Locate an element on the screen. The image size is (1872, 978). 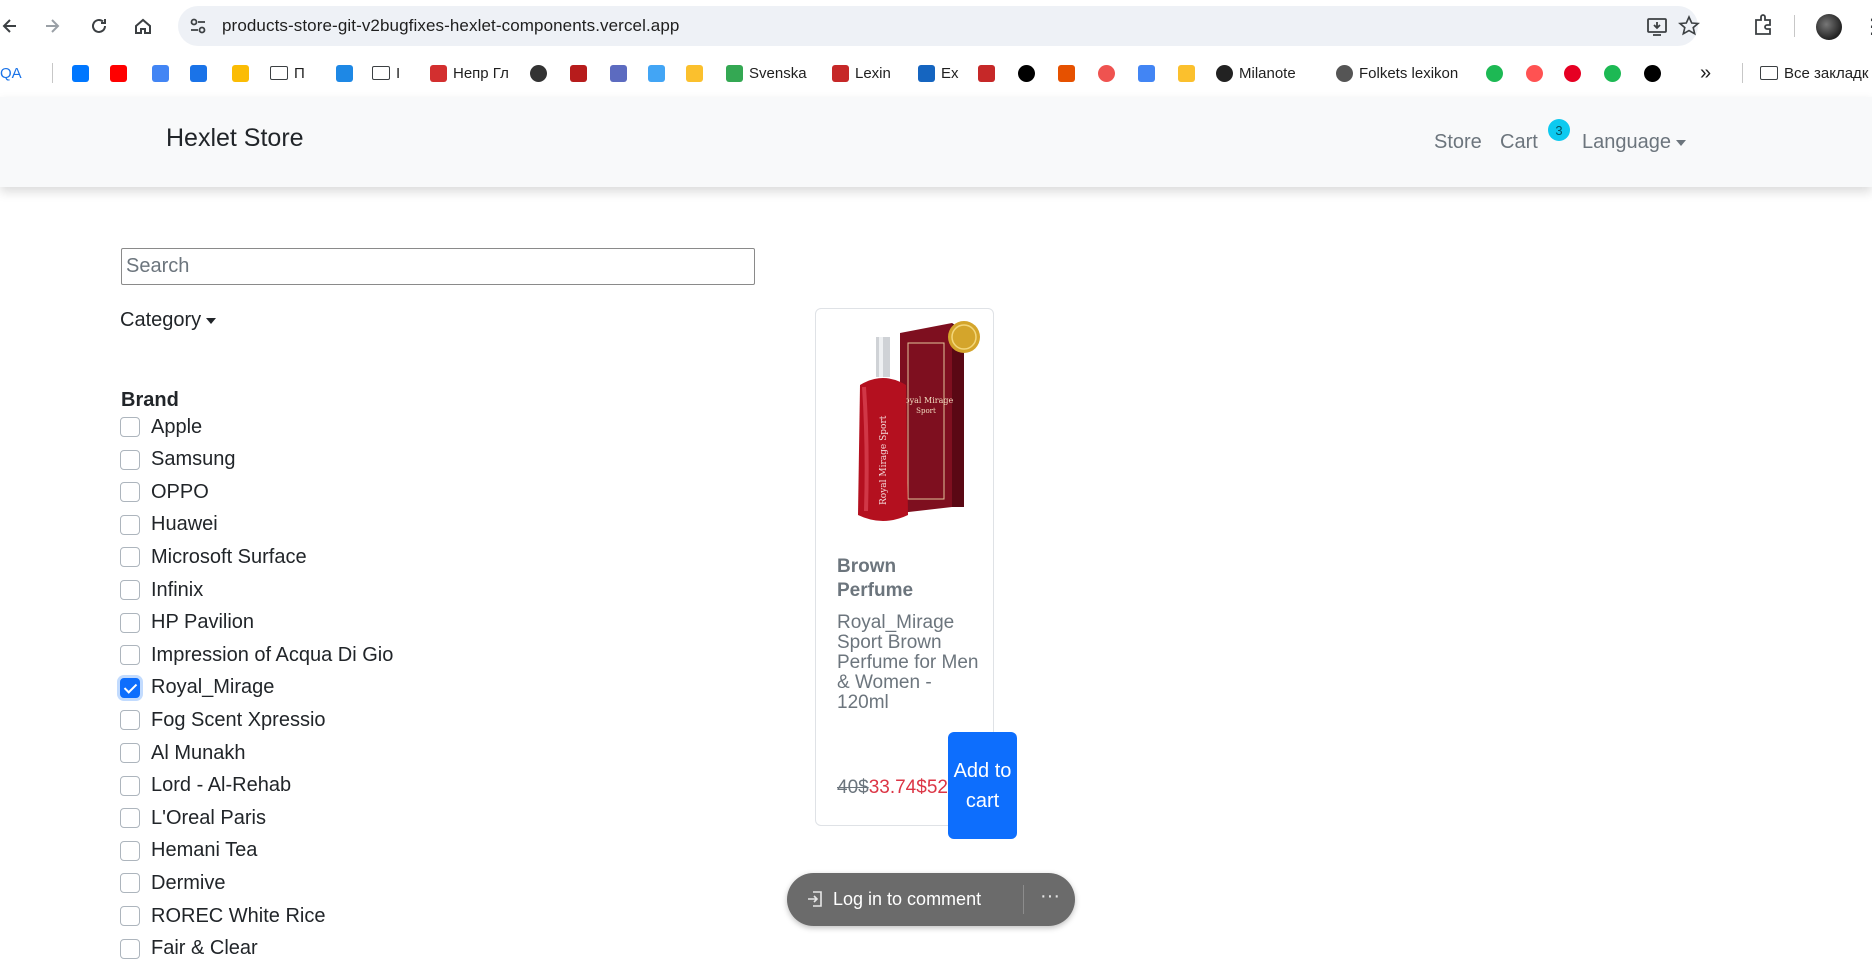
brand-filter-item: HP Pavilion is located at coordinates (187, 623).